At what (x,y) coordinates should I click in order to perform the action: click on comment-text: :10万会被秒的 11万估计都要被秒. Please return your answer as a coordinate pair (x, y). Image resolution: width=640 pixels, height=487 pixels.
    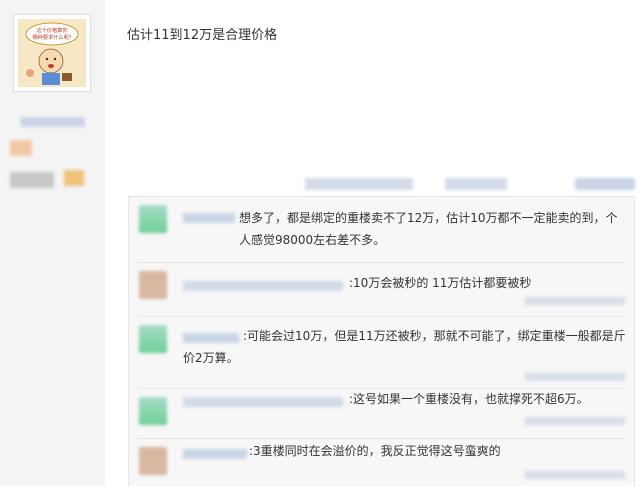
    Looking at the image, I should click on (440, 283).